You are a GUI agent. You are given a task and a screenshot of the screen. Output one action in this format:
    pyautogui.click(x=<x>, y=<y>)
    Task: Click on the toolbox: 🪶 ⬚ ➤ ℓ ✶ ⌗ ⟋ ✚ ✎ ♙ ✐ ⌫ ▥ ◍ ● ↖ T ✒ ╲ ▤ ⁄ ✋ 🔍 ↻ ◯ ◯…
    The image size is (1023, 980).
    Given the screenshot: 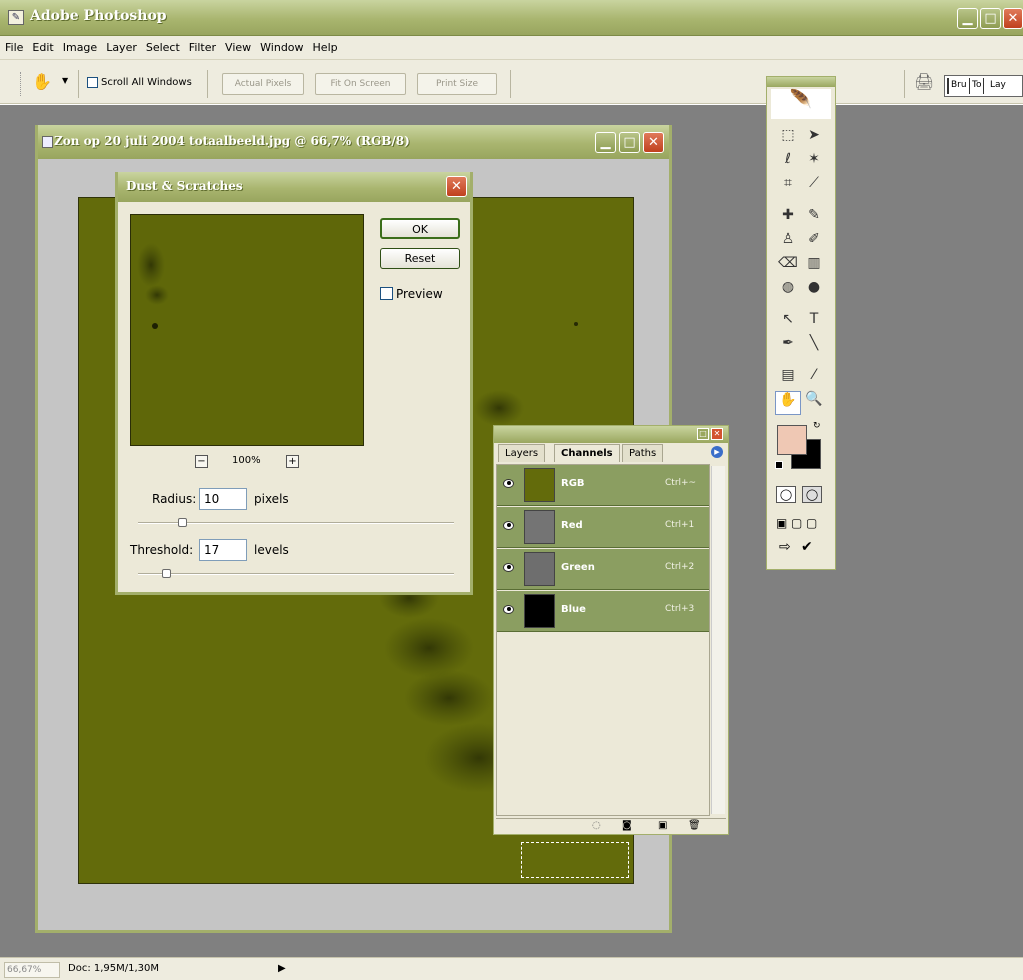 What is the action you would take?
    pyautogui.click(x=801, y=323)
    